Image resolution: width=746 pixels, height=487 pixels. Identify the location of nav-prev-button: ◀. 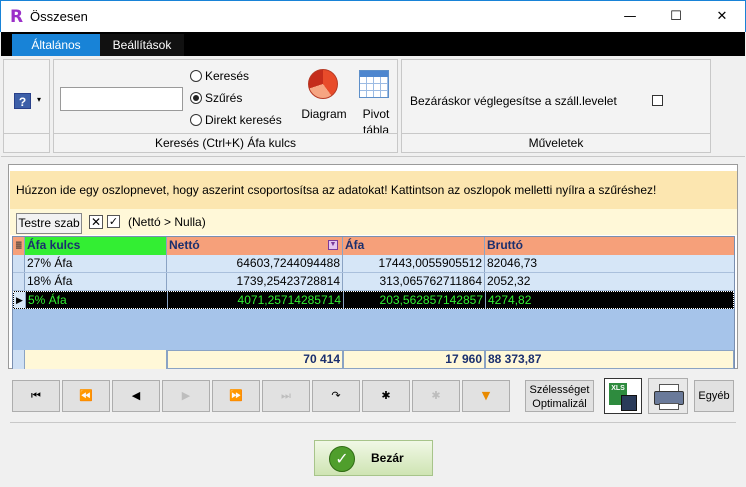
(136, 396).